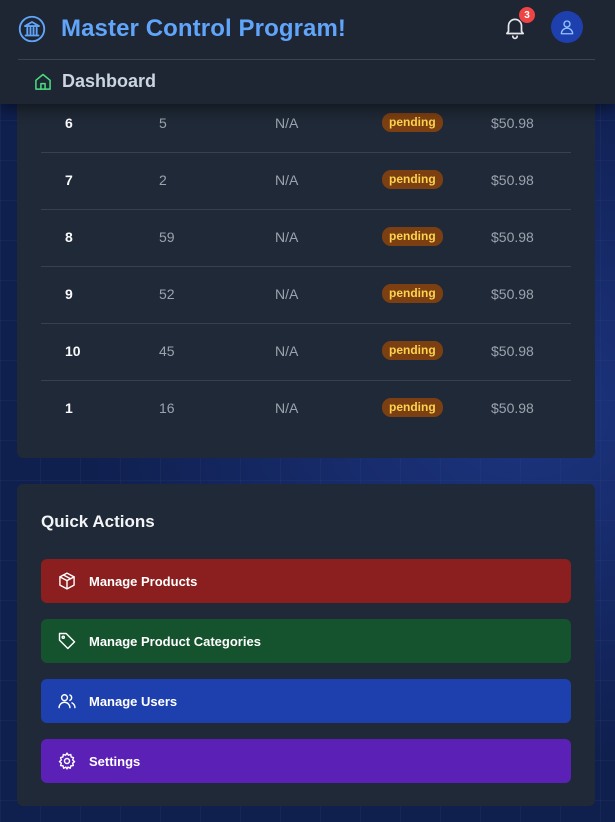 Image resolution: width=615 pixels, height=822 pixels. I want to click on package-icon, so click(67, 581).